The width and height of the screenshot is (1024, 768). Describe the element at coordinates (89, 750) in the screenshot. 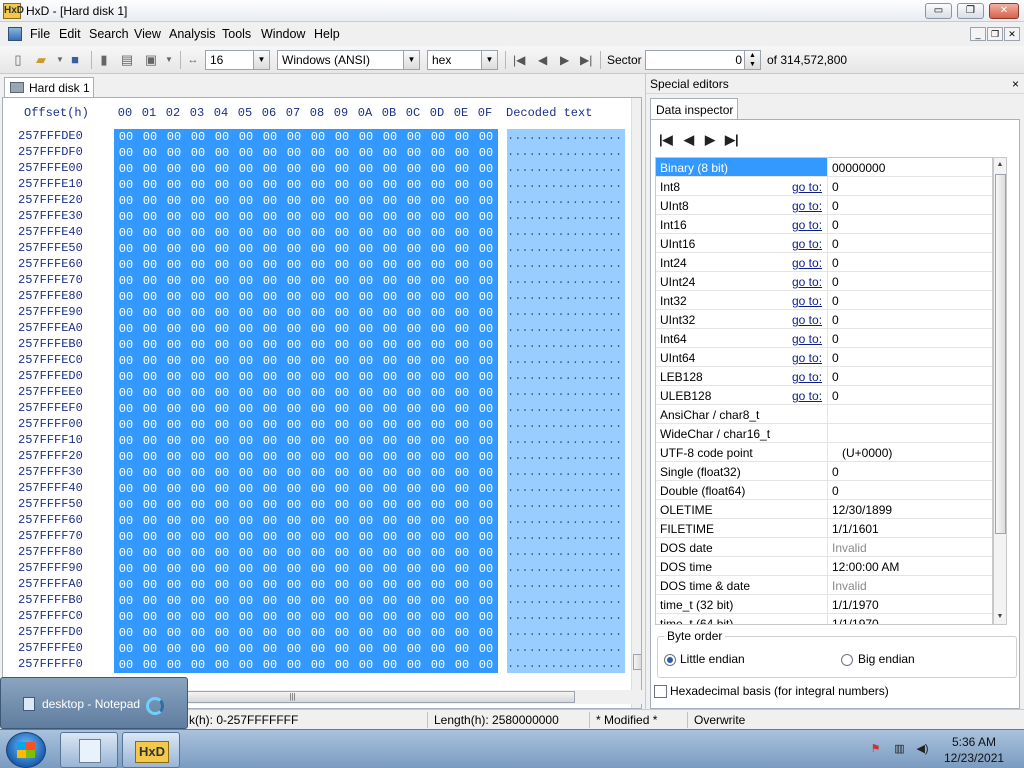

I see `taskbar-notepad-button` at that location.